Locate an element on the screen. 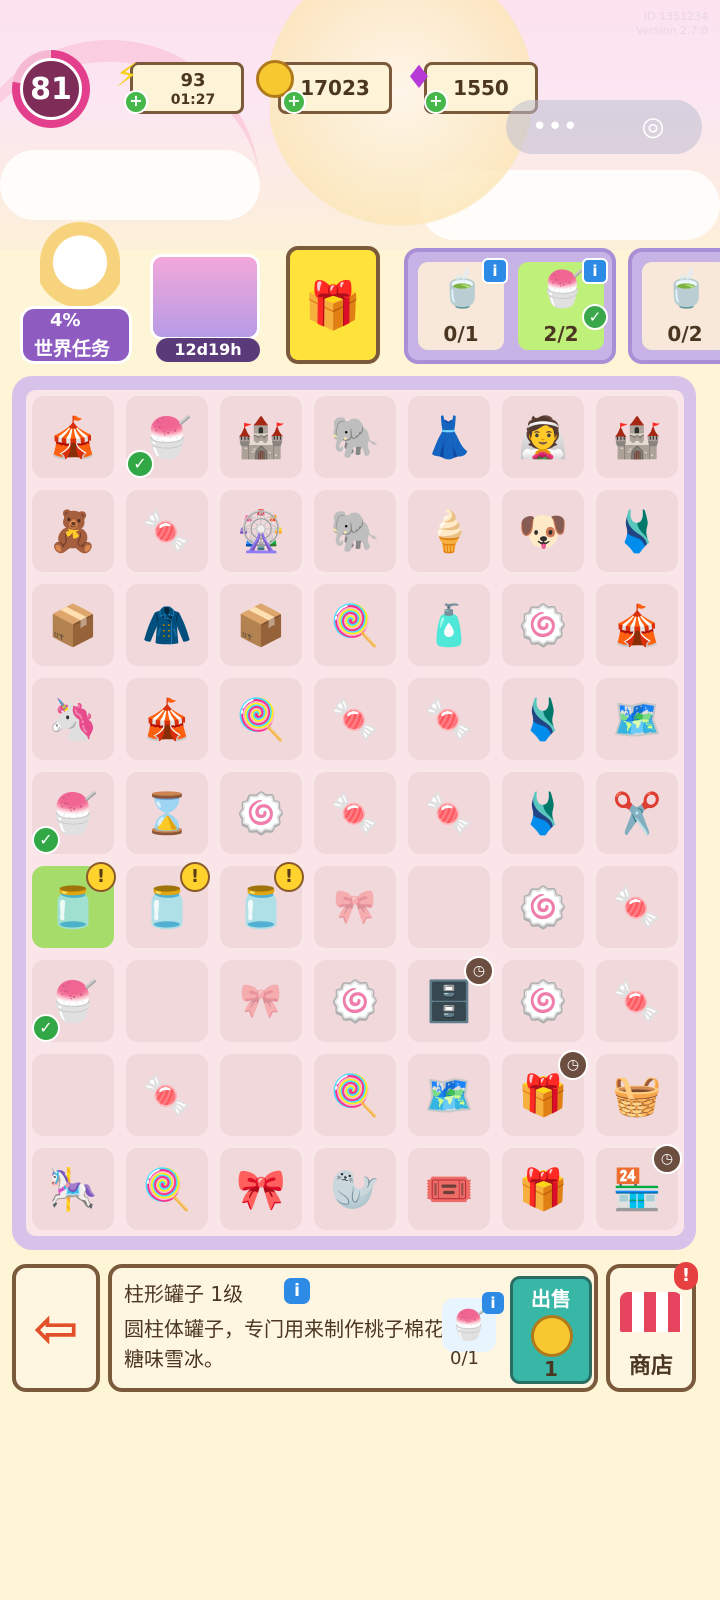 The image size is (720, 1600). event-button: 12d19h is located at coordinates (206, 306).